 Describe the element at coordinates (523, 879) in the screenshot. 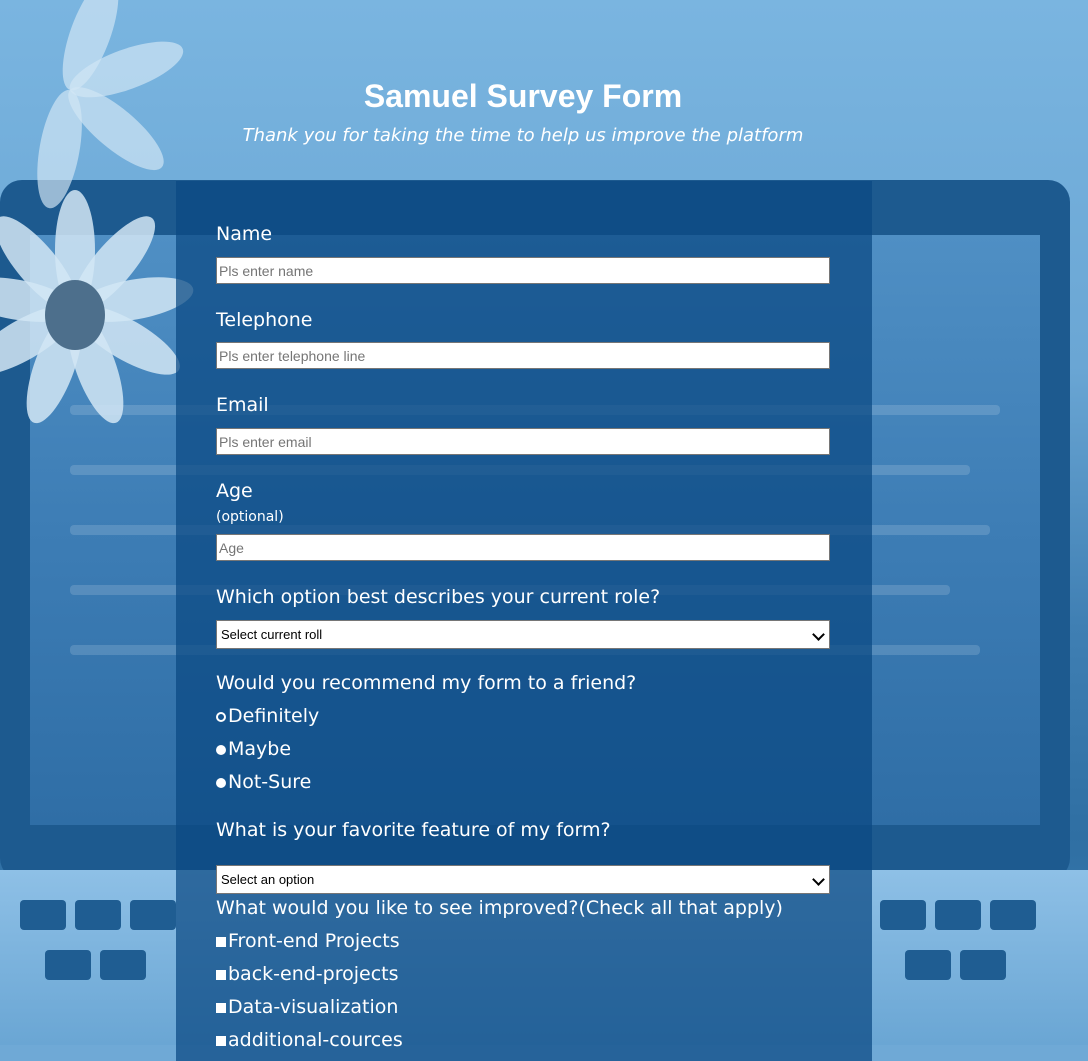

I see `feature-select: Select an option` at that location.